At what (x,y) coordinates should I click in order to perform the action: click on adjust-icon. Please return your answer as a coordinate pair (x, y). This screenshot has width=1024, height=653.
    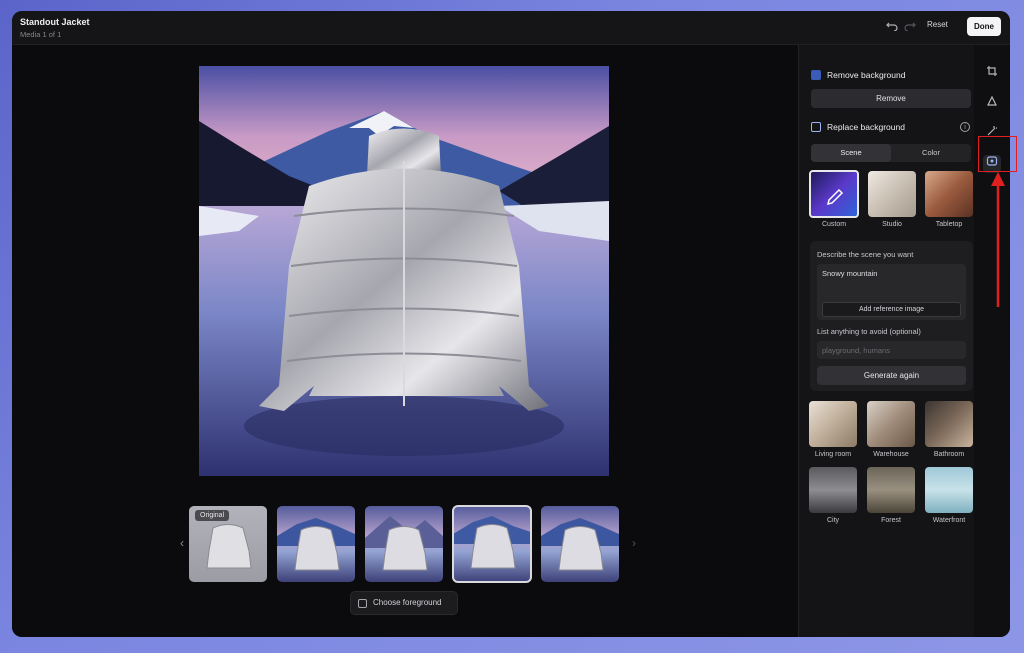
    Looking at the image, I should click on (992, 104).